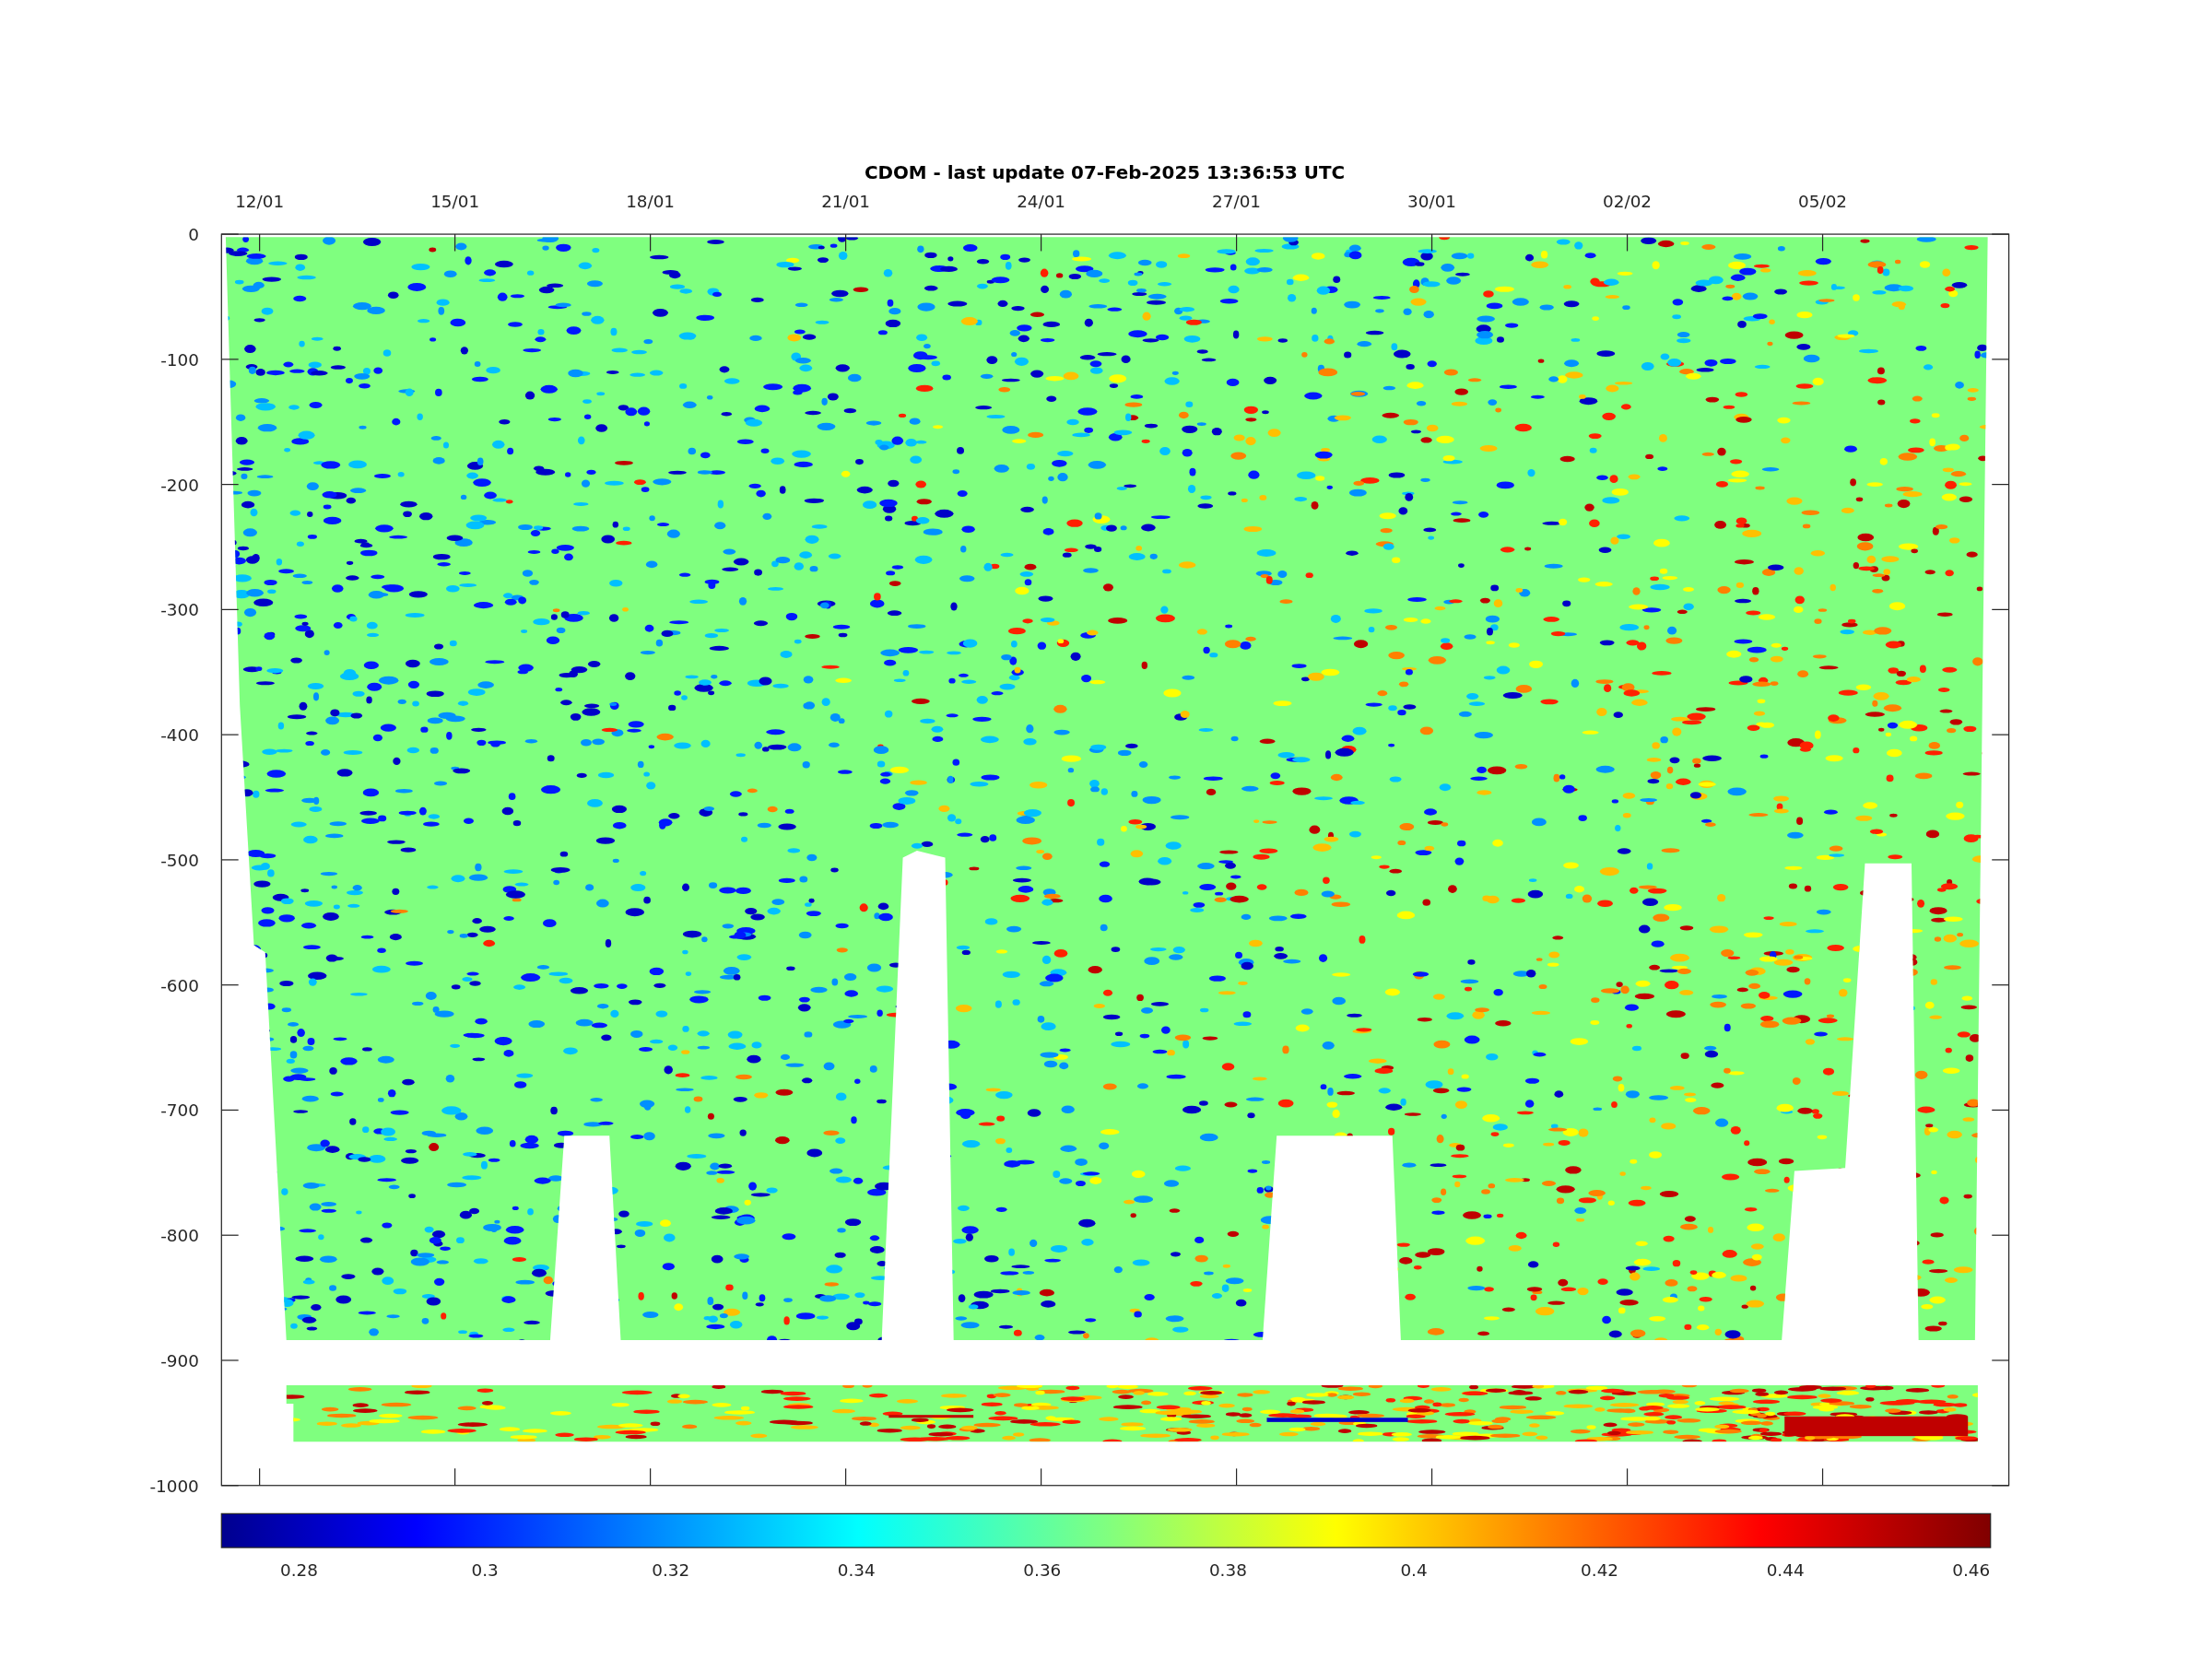 Image resolution: width=2212 pixels, height=1659 pixels. Describe the element at coordinates (179, 1360) in the screenshot. I see `y-tick-label: -900` at that location.